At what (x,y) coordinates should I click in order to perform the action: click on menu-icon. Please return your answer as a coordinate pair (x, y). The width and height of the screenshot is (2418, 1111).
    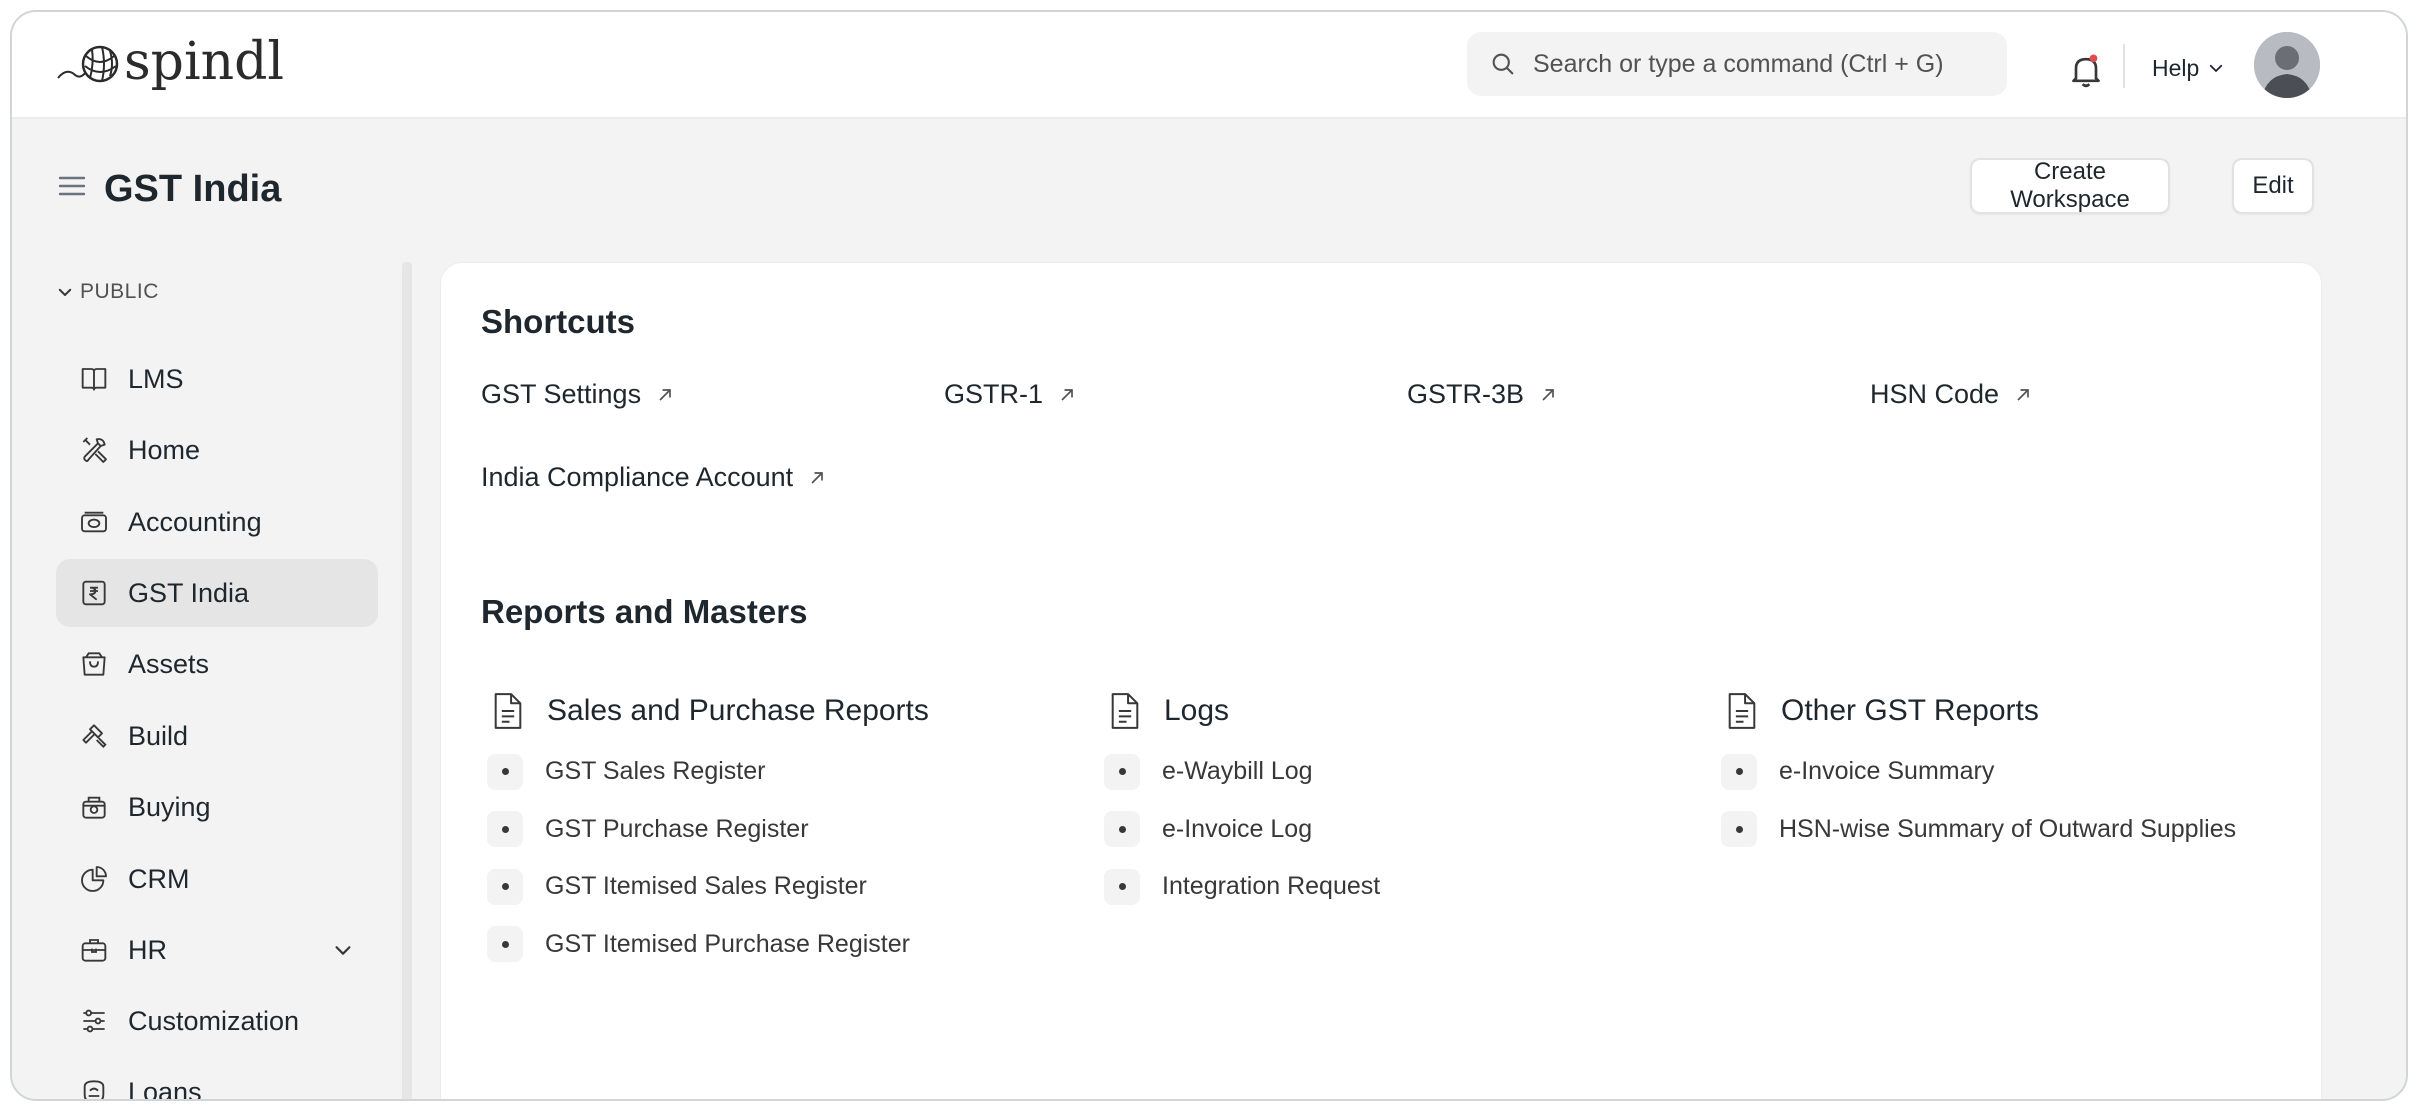
    Looking at the image, I should click on (72, 186).